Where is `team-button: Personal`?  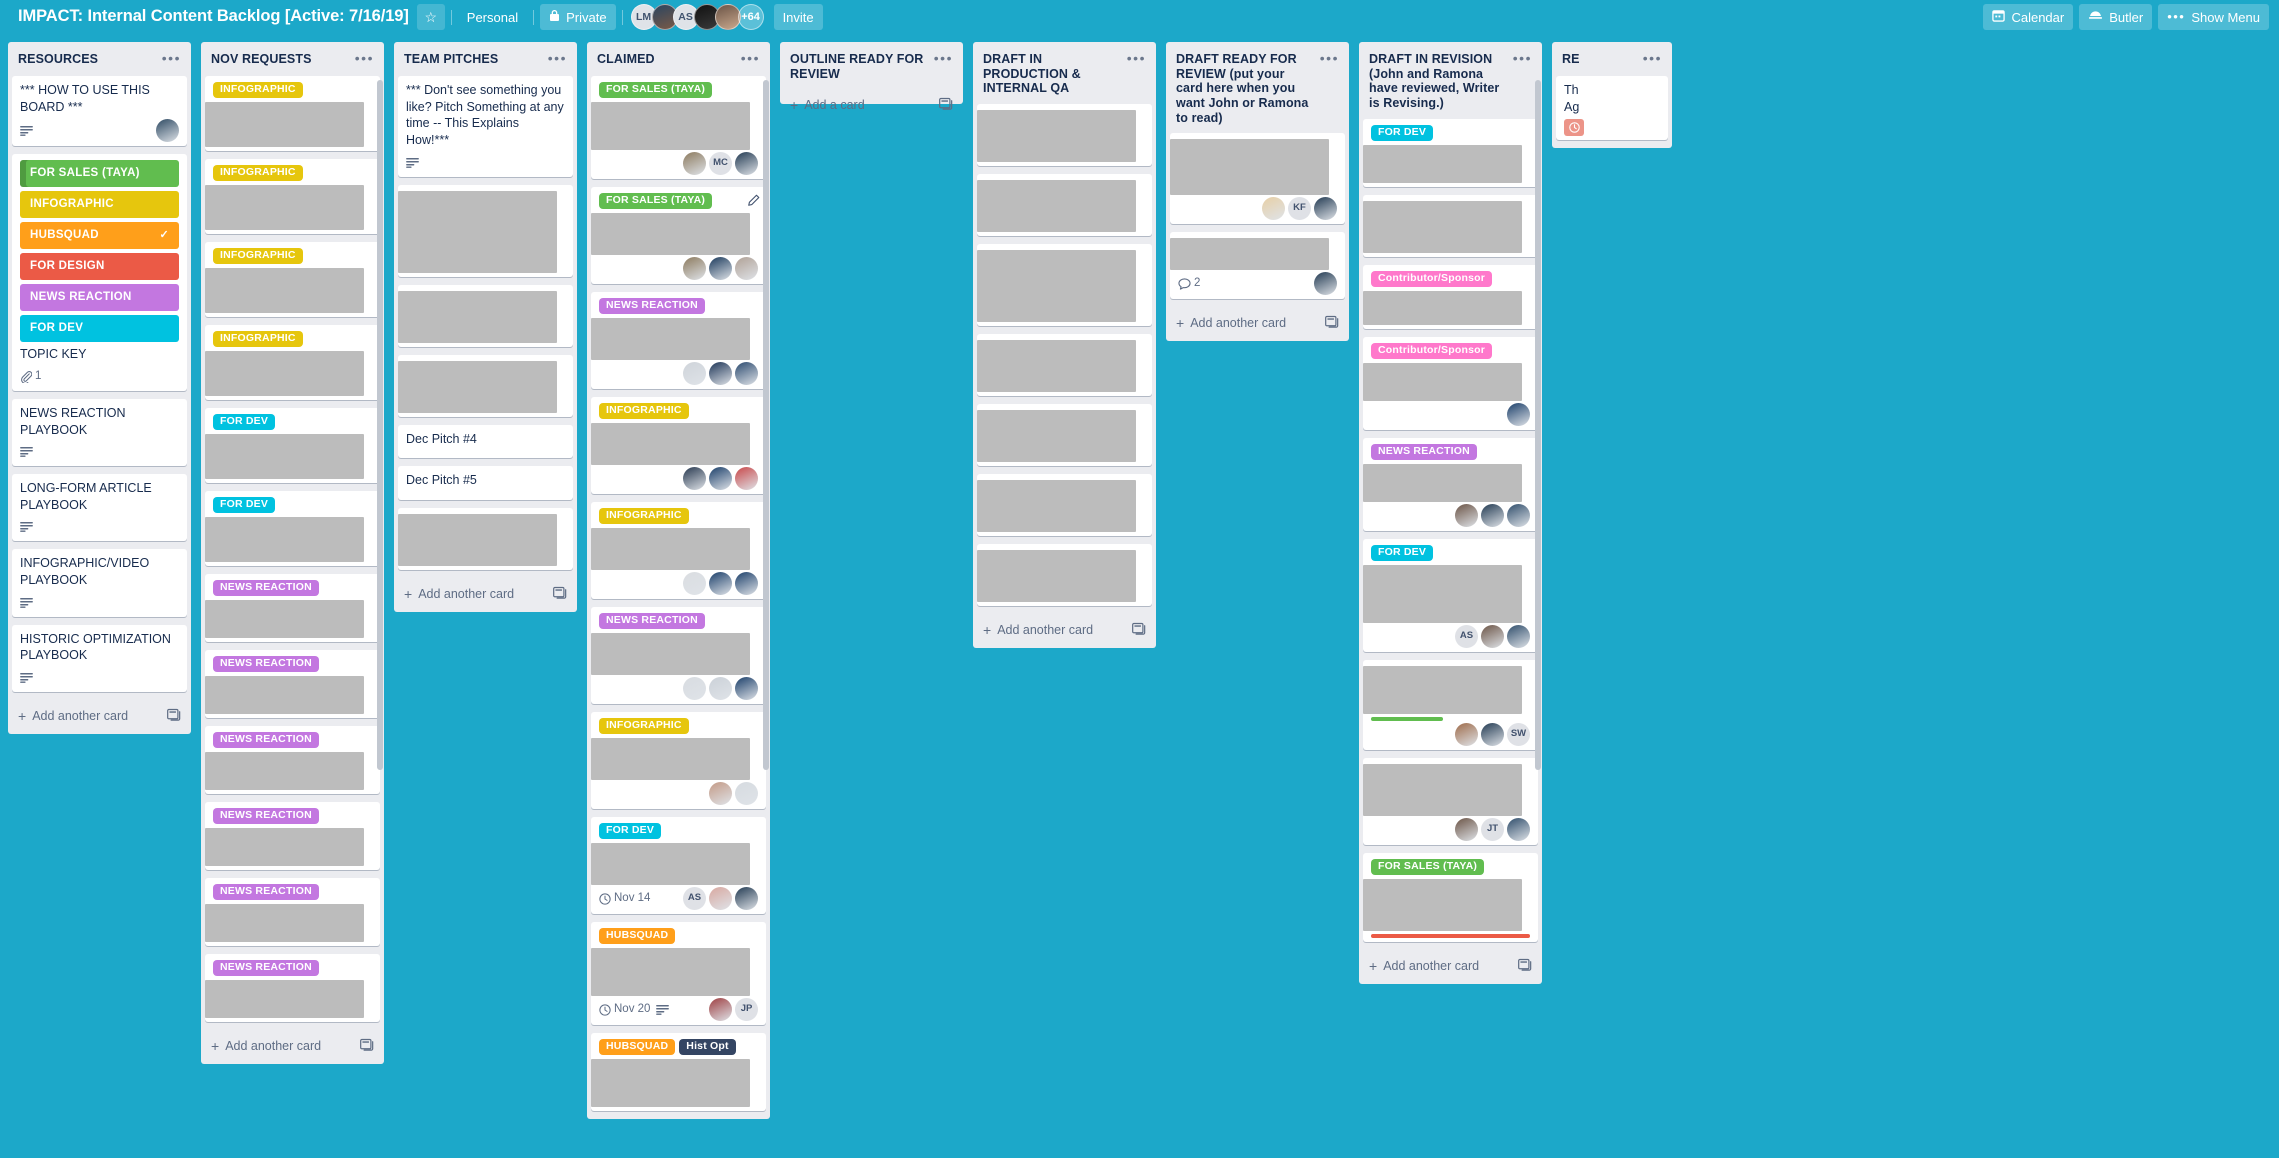 team-button: Personal is located at coordinates (492, 17).